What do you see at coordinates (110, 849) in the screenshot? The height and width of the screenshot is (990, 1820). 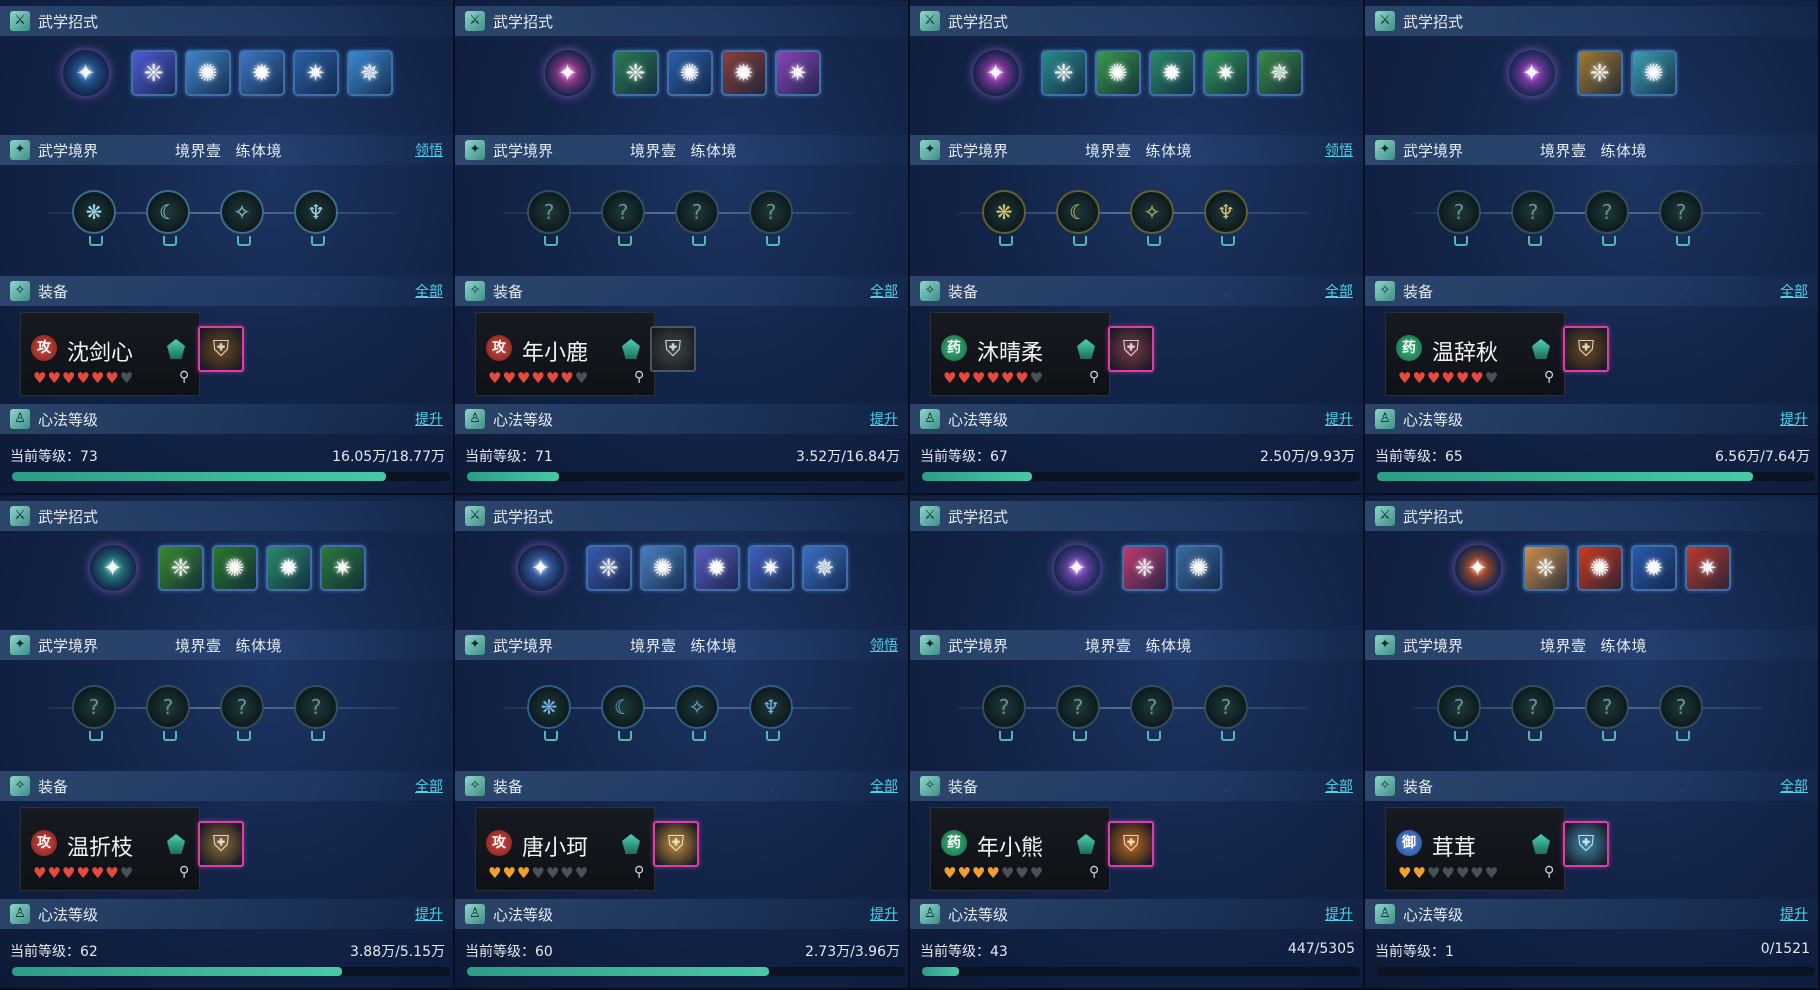 I see `character-card: 攻 温折枝 ♥♥♥♥♥♥♥ ⚲` at bounding box center [110, 849].